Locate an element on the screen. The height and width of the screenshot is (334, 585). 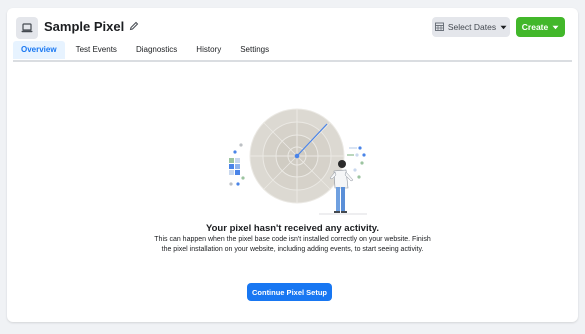
tab-settings: Settings is located at coordinates (254, 50).